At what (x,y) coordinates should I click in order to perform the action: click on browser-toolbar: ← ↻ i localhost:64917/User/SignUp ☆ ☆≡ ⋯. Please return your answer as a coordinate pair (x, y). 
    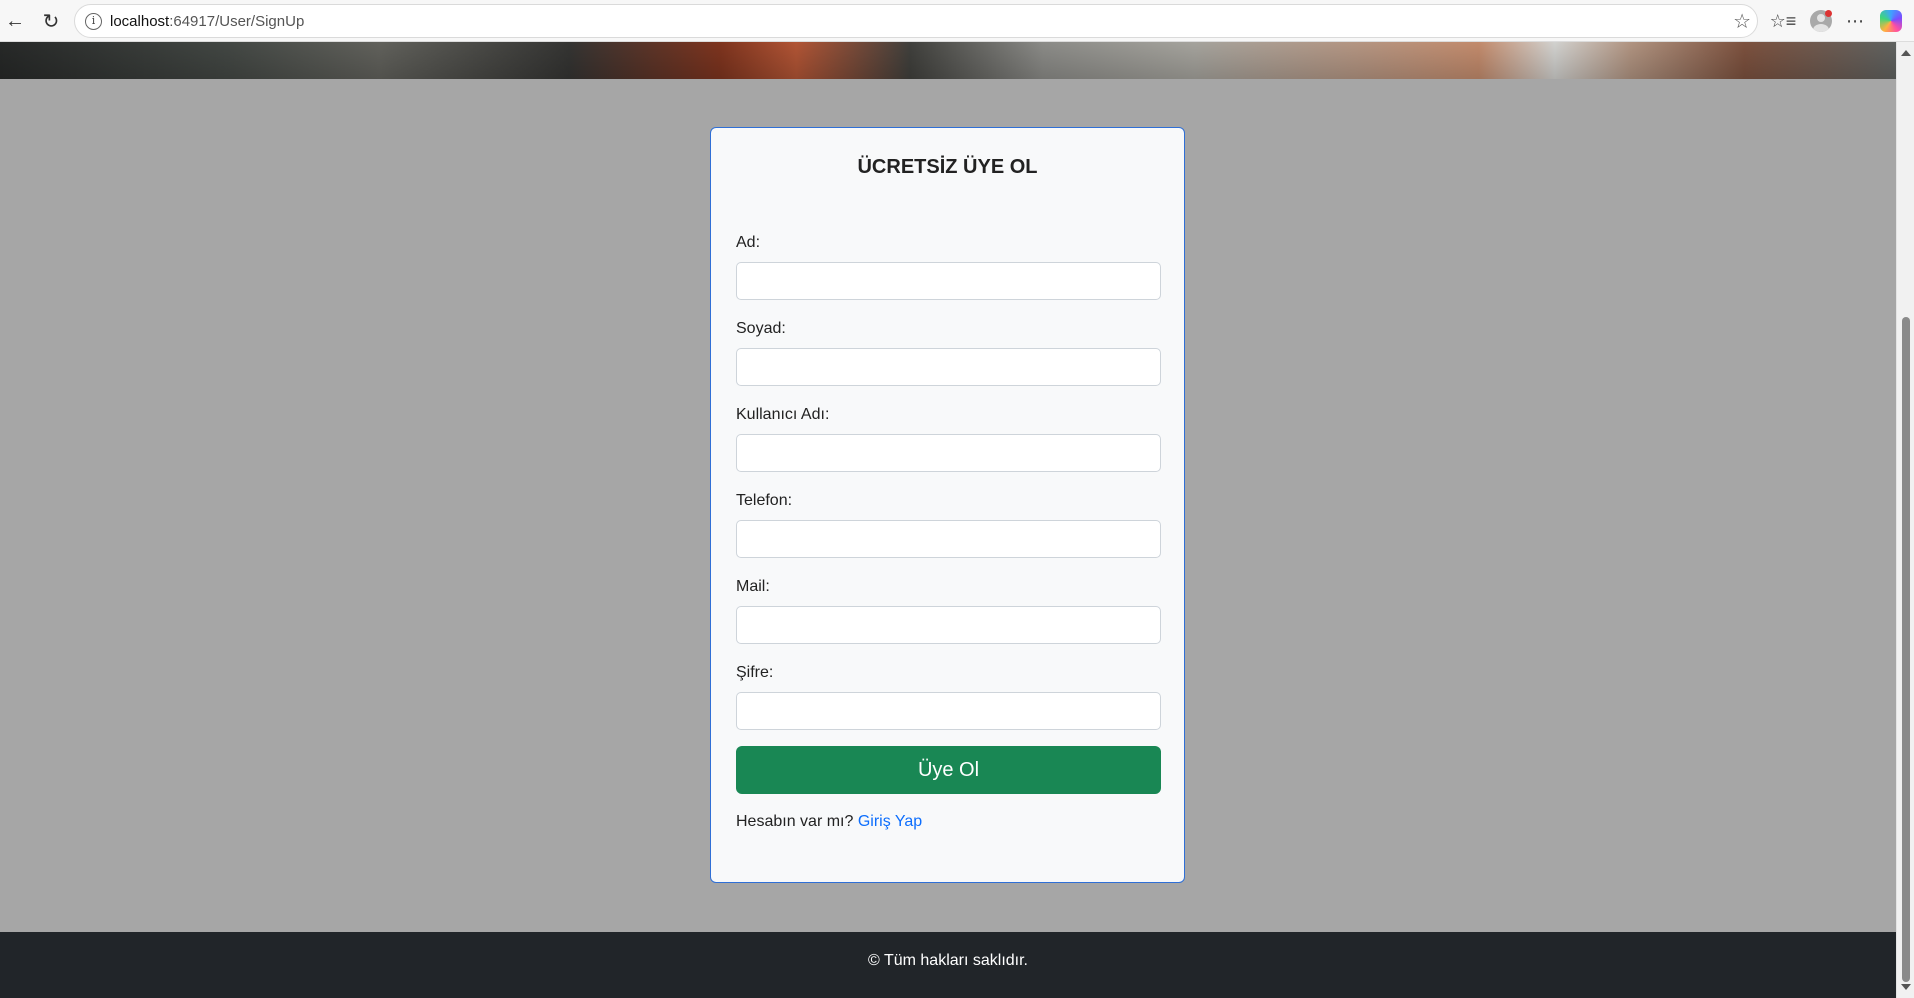
    Looking at the image, I should click on (957, 21).